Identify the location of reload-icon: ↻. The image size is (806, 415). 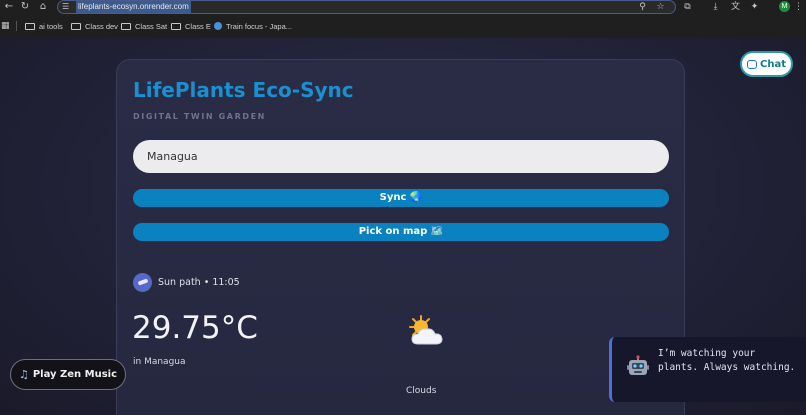
(25, 7).